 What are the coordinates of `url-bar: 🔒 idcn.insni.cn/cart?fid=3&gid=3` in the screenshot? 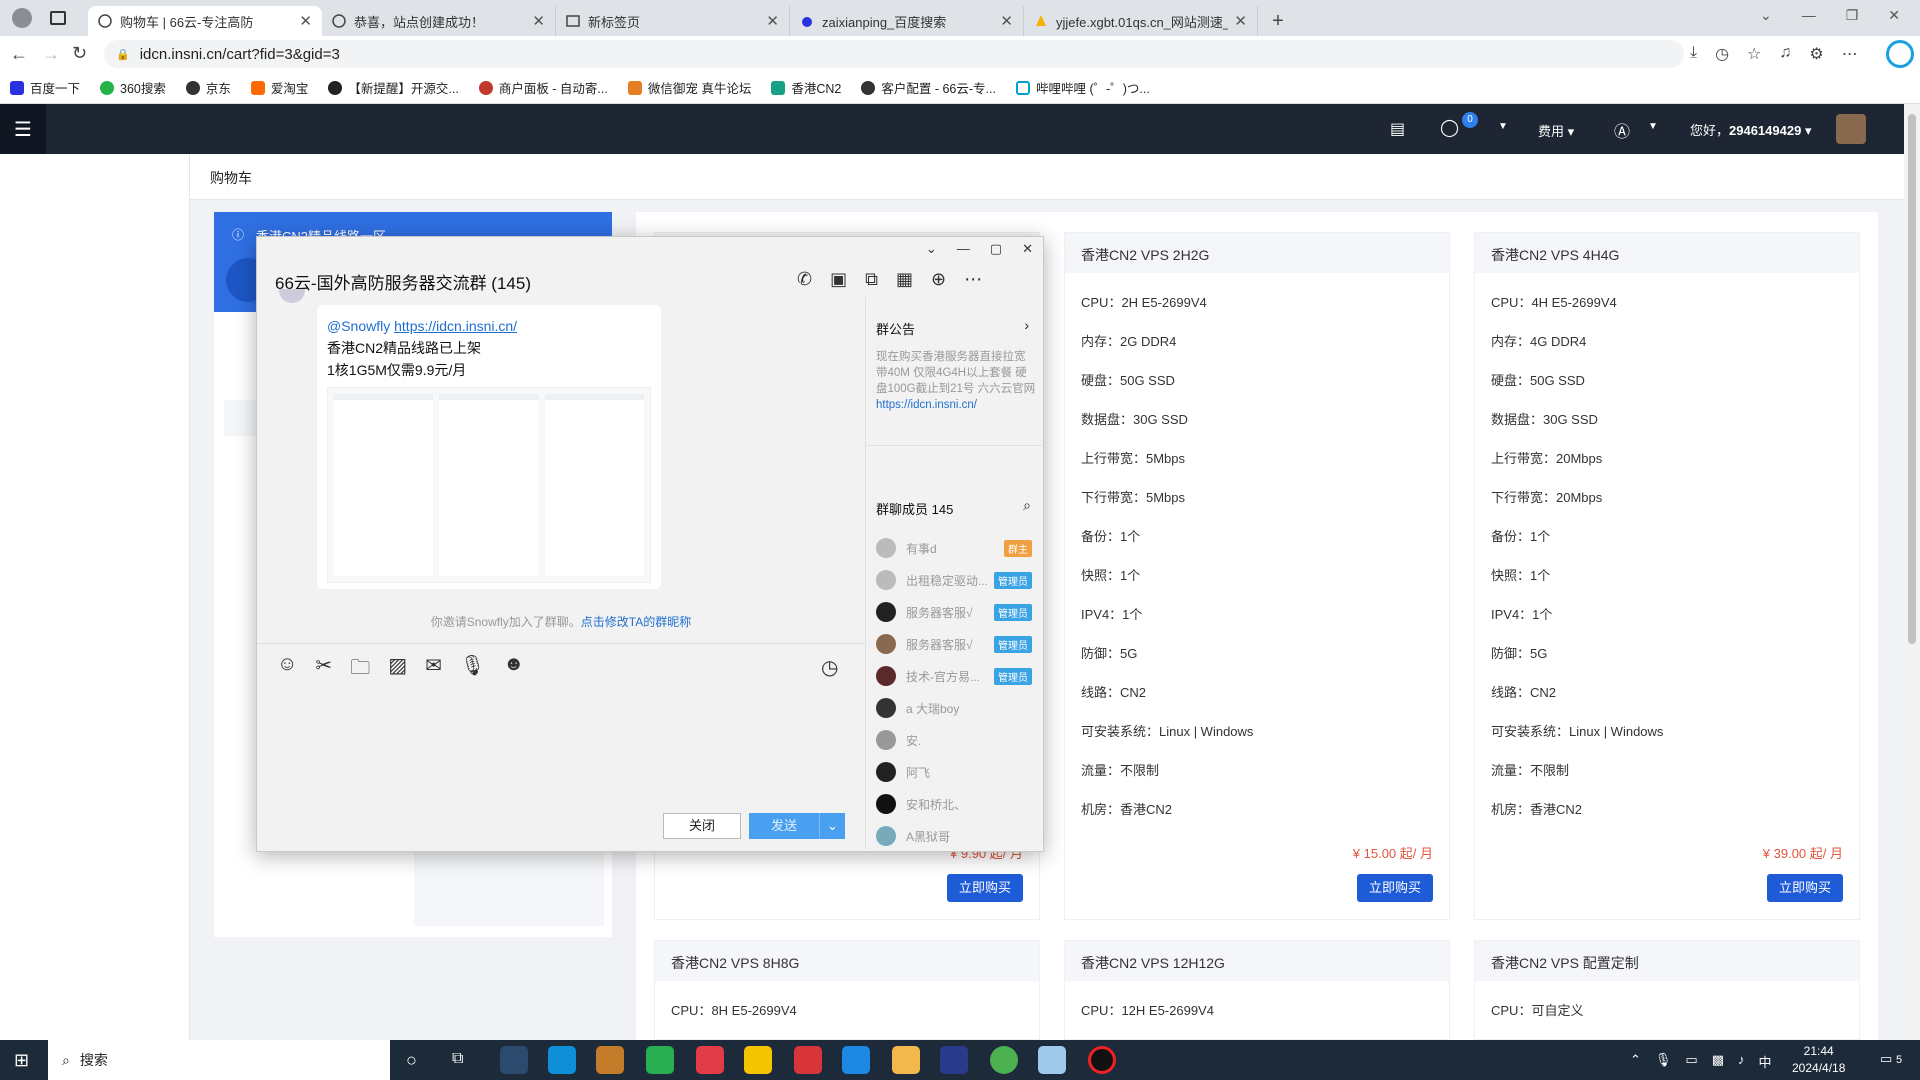 It's located at (894, 54).